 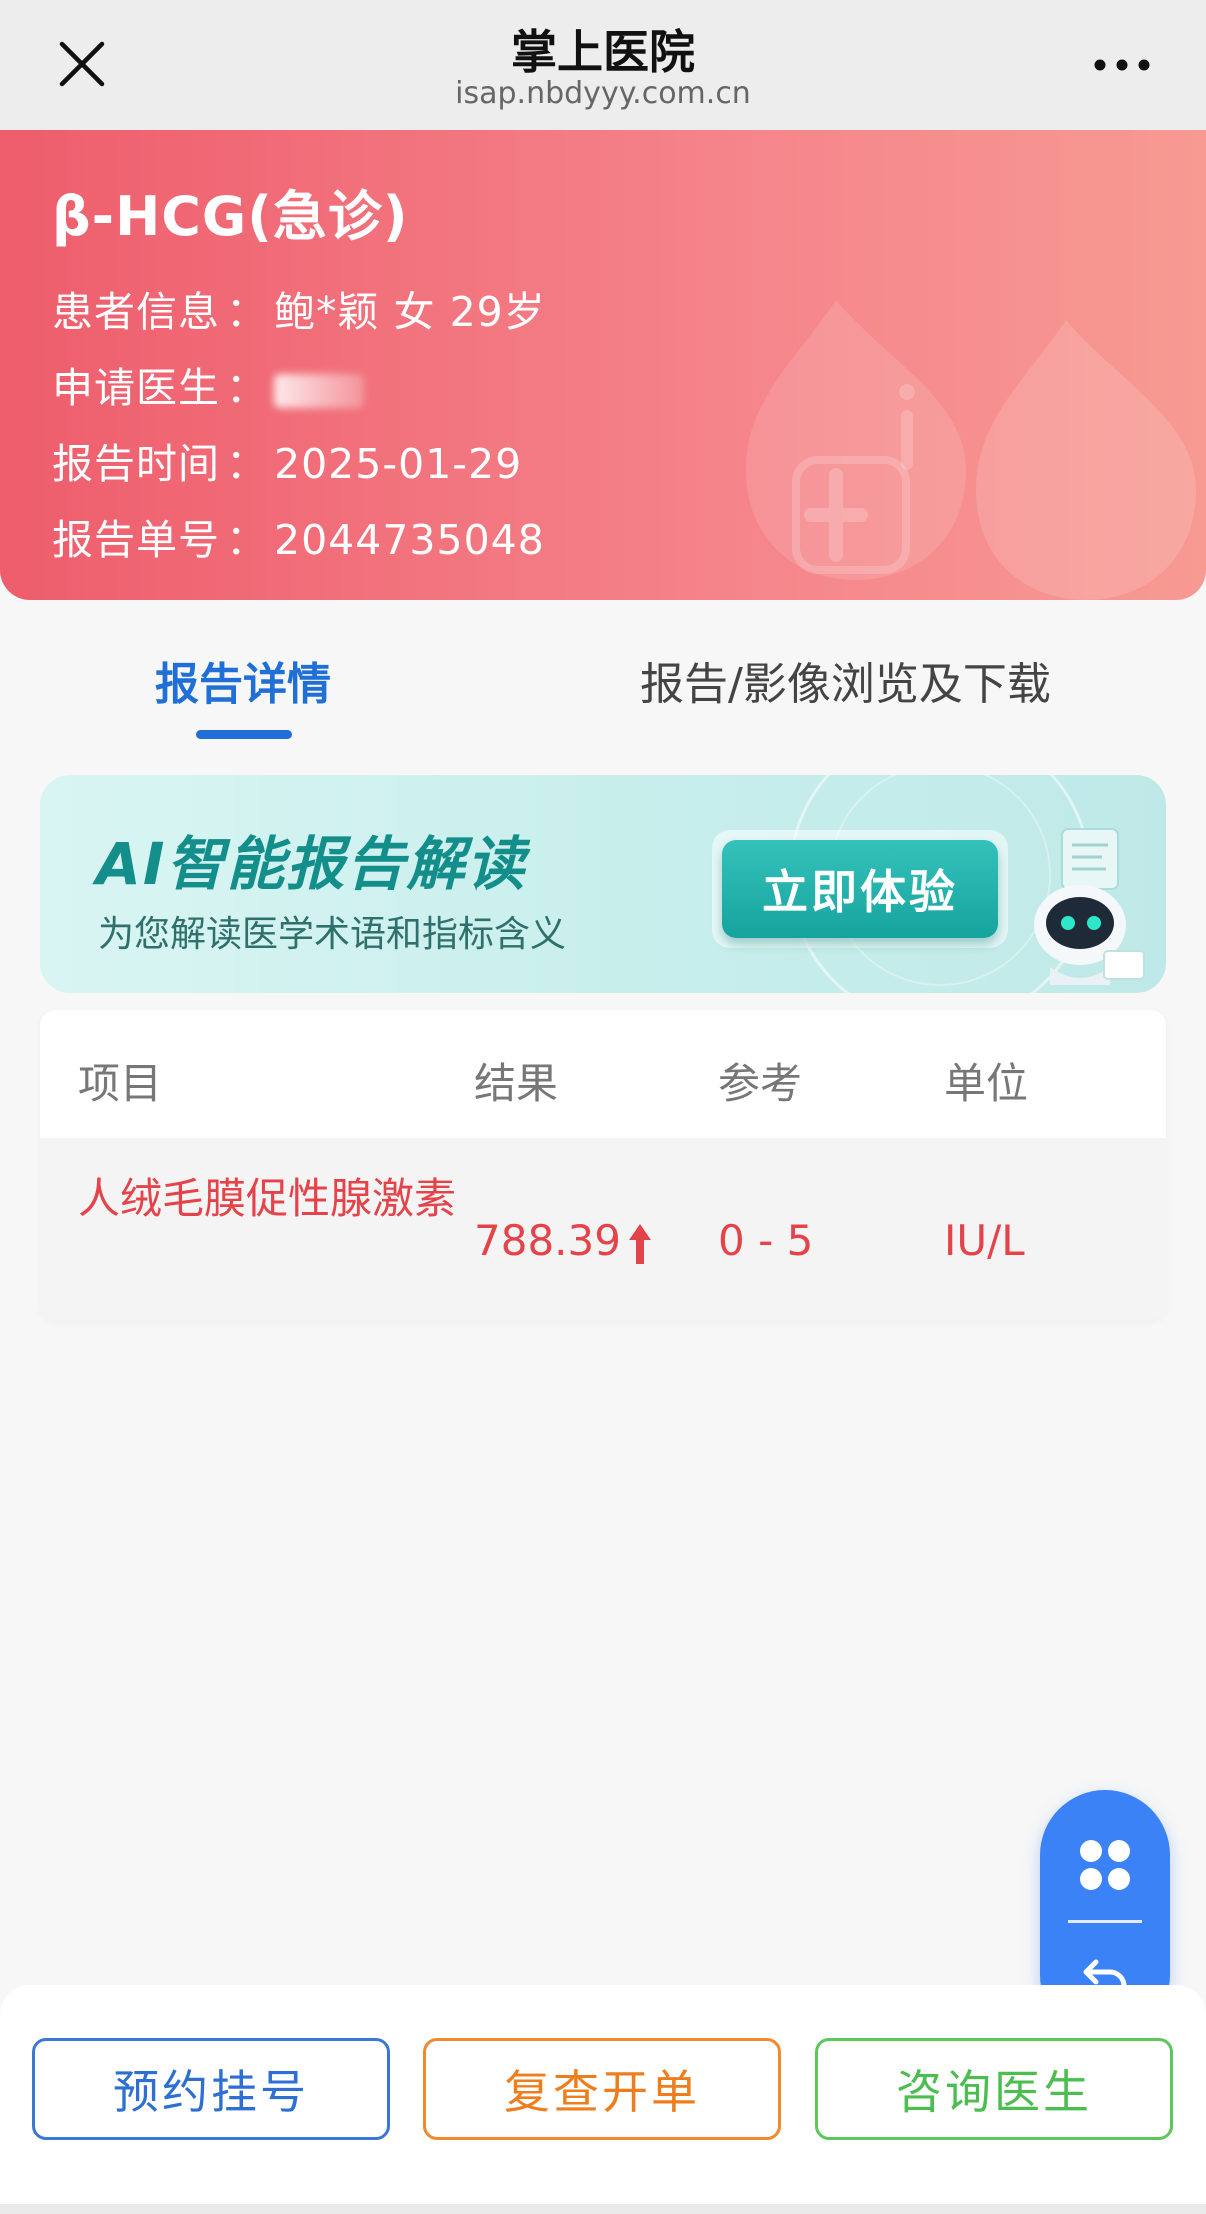 I want to click on report-time-row: 报告时间： 2025-01-29, so click(x=287, y=460).